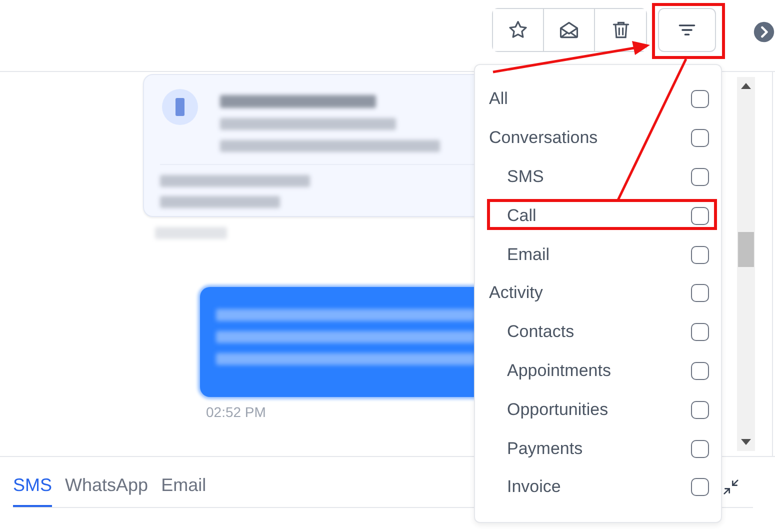 The width and height of the screenshot is (775, 532). I want to click on redacted-text, so click(191, 233).